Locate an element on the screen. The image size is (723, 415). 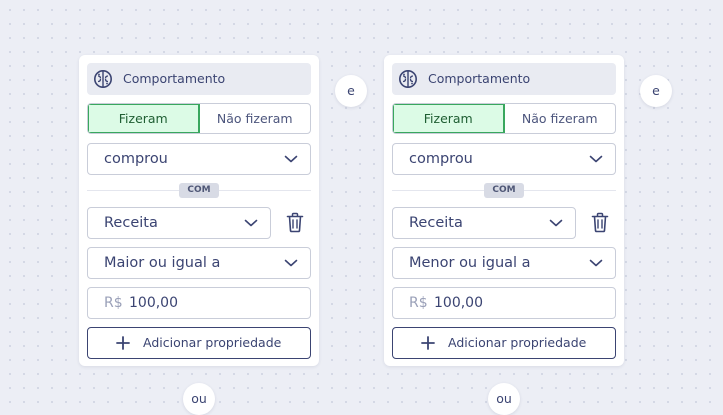
operator-select: Maior ou igual a is located at coordinates (199, 263).